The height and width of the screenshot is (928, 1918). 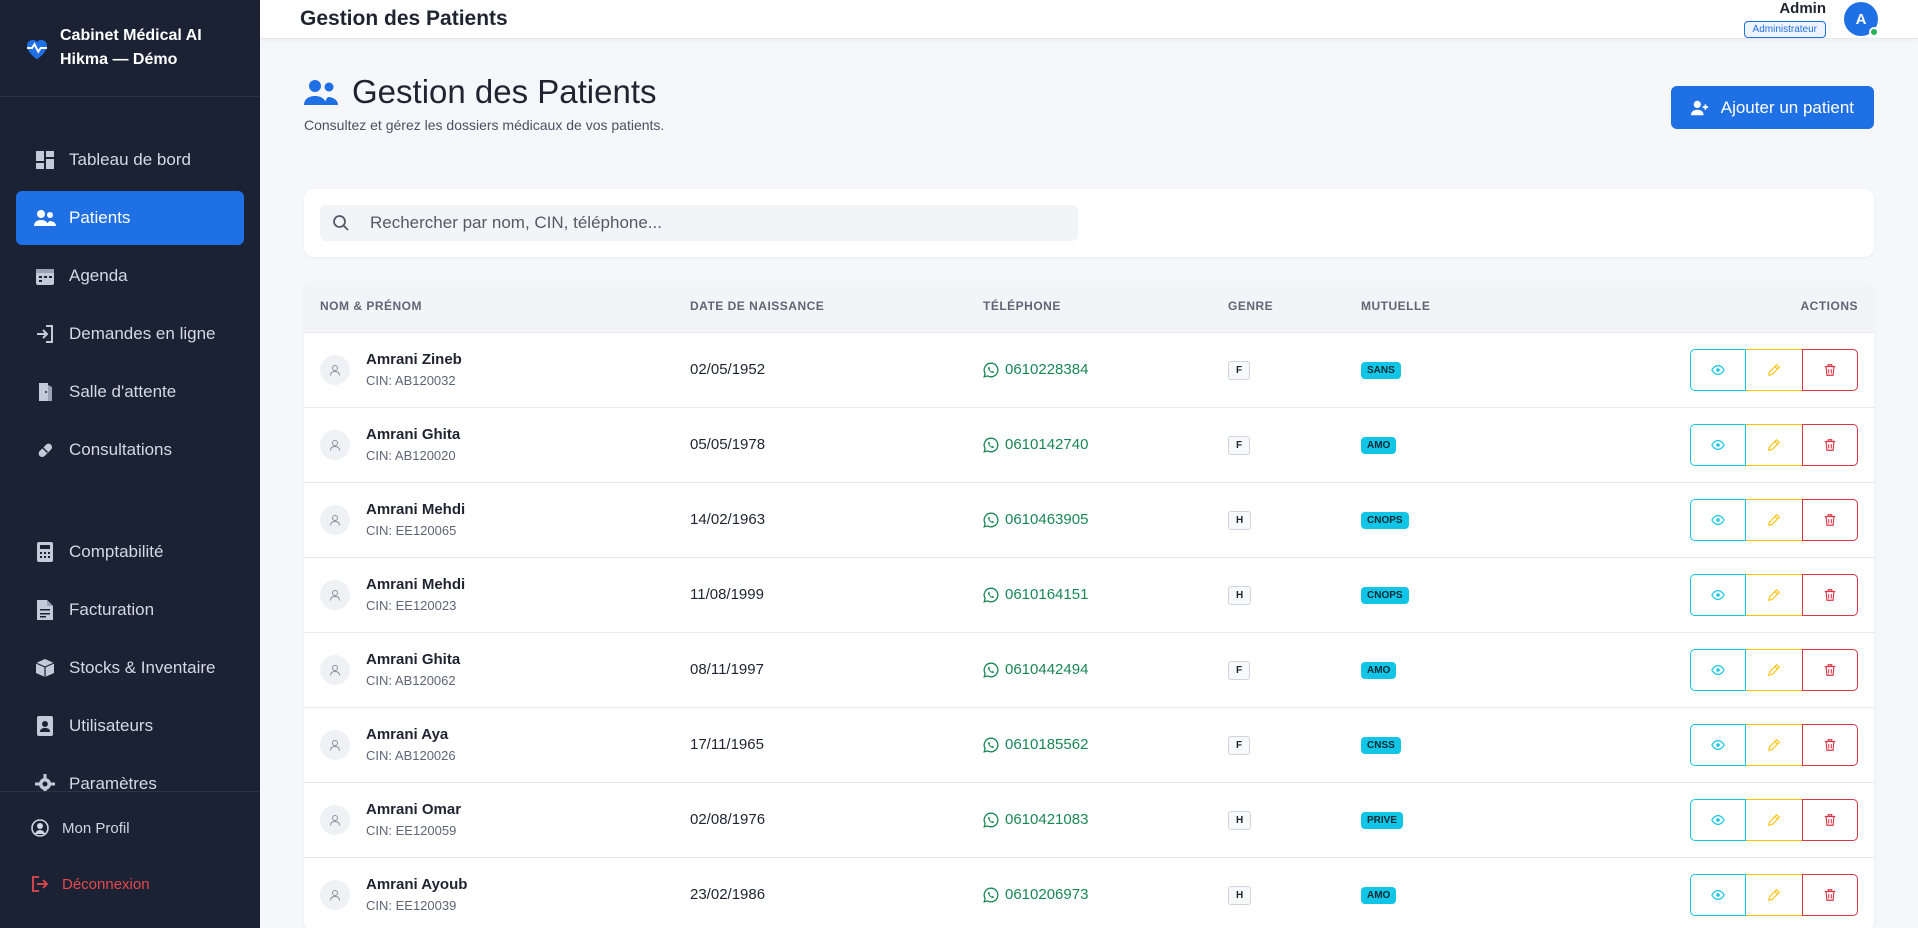 I want to click on col-header-name: NOM & PRÉNOM, so click(x=489, y=306).